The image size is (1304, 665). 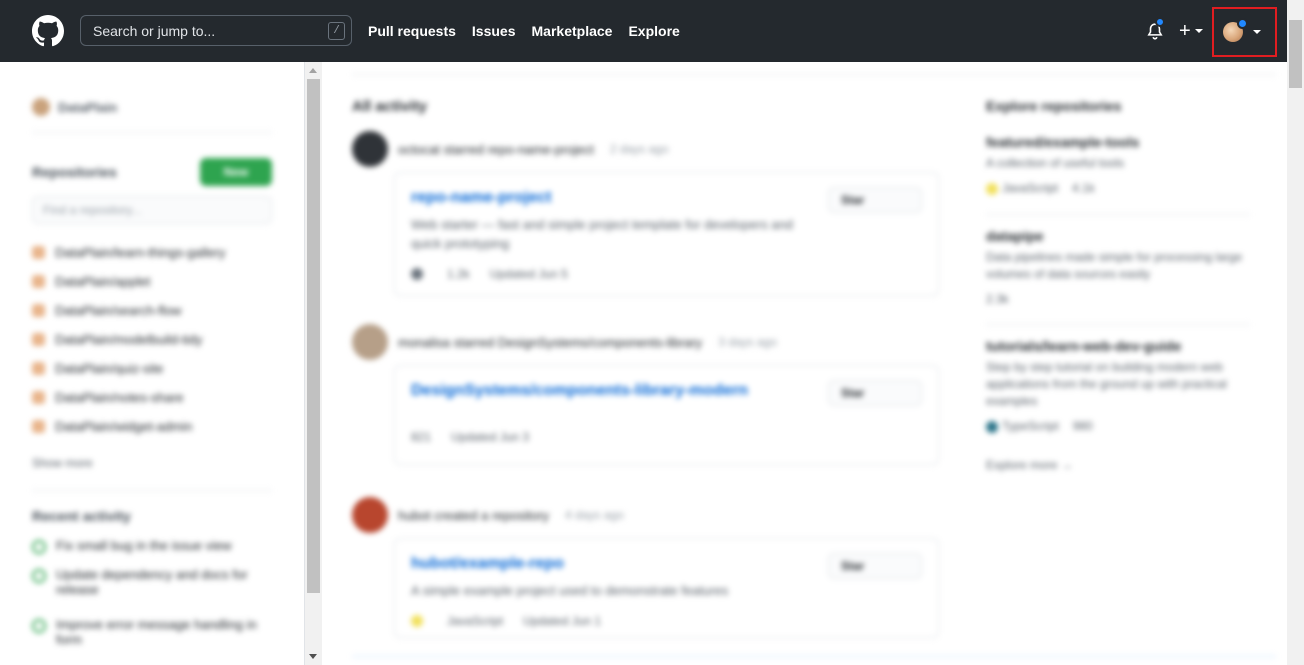 What do you see at coordinates (336, 31) in the screenshot?
I see `search-shortcut-hint: /` at bounding box center [336, 31].